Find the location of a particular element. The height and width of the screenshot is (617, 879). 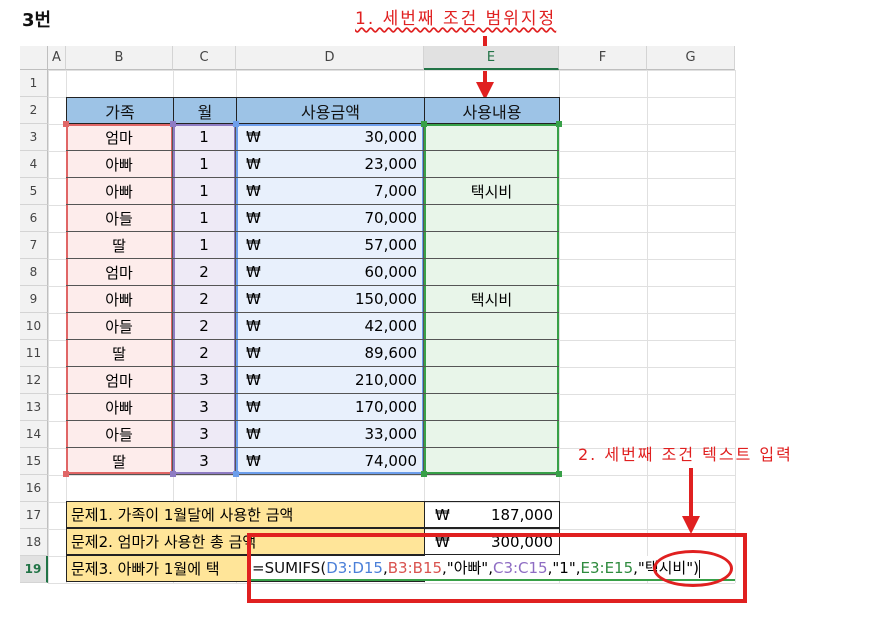

amount-value: 74,000 is located at coordinates (391, 461).